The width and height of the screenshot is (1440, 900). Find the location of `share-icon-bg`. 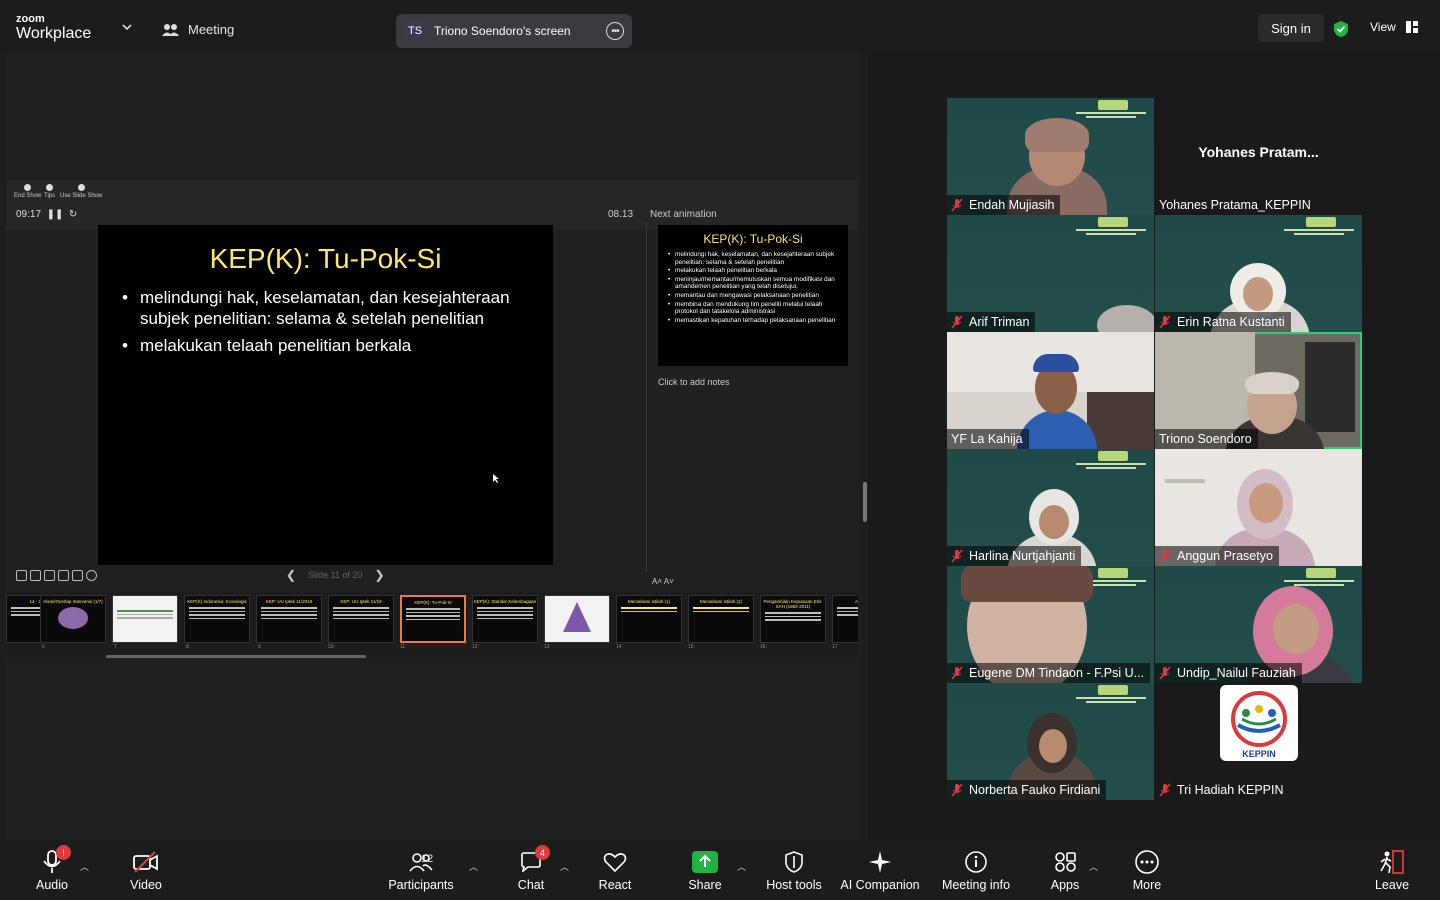

share-icon-bg is located at coordinates (705, 862).